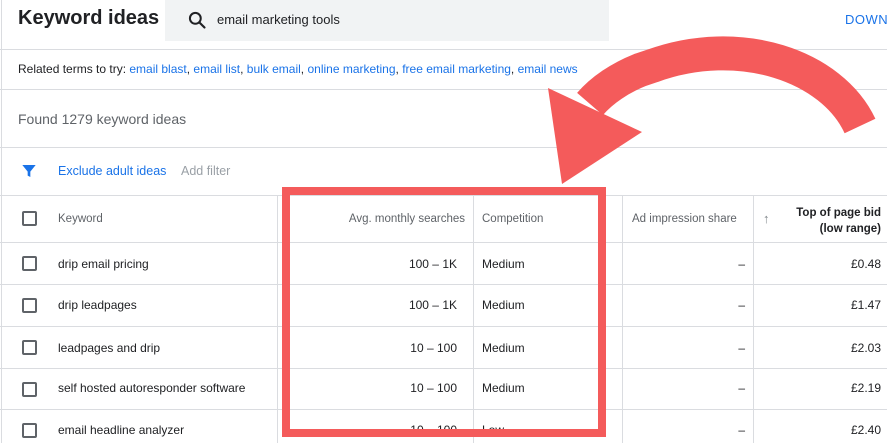 The width and height of the screenshot is (887, 443). I want to click on column-header-bid-low: Top of page bid (low range), so click(838, 221).